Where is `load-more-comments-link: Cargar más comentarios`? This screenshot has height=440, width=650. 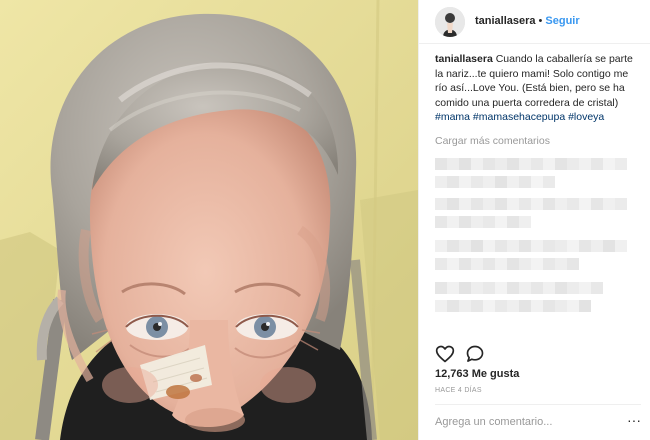
load-more-comments-link: Cargar más comentarios is located at coordinates (492, 141).